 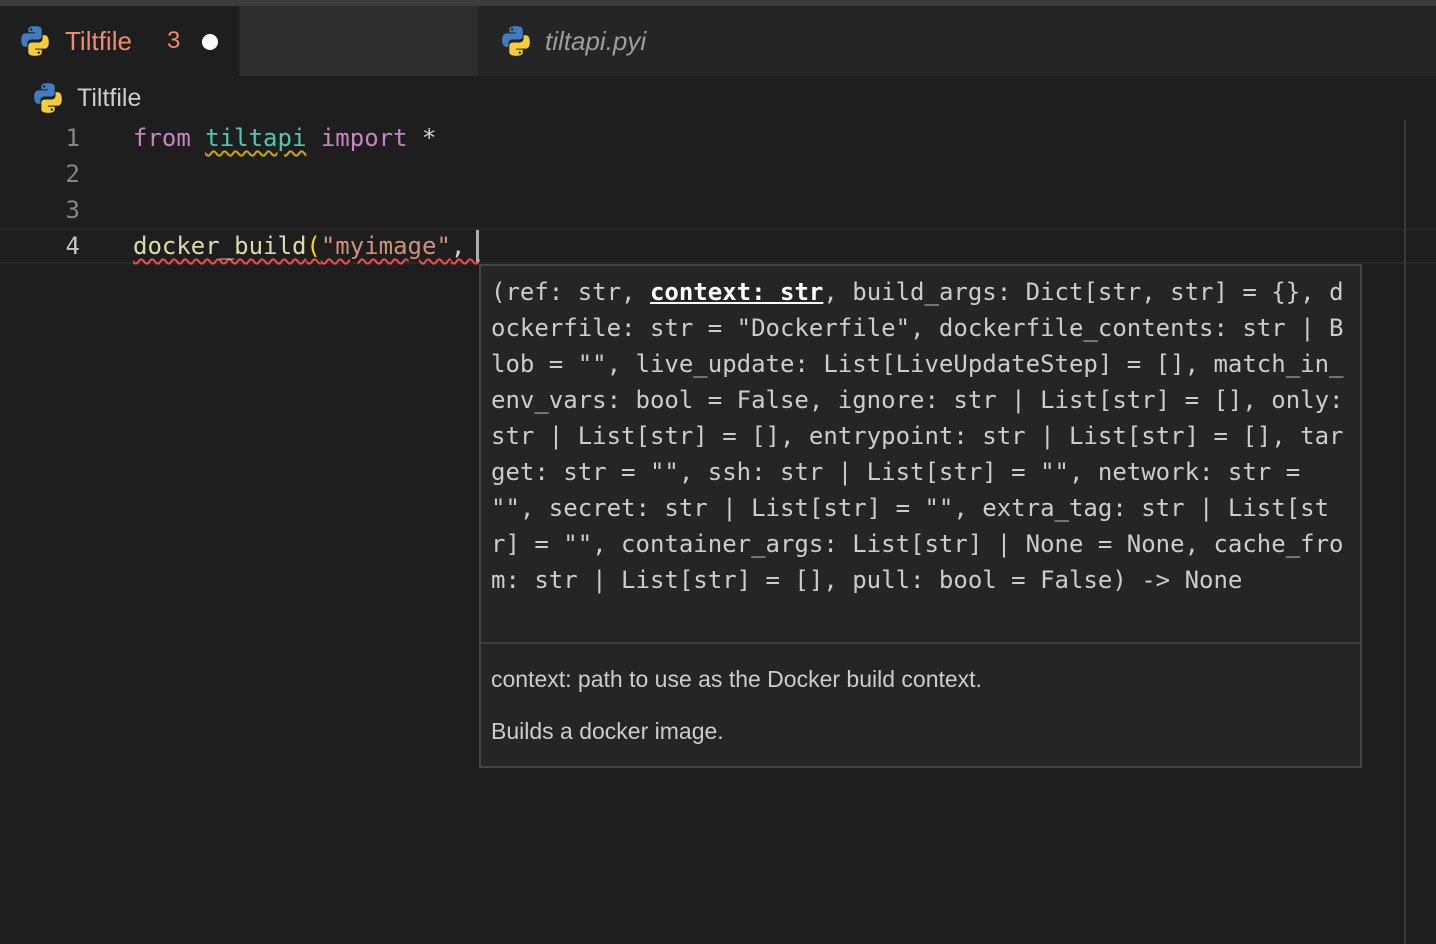 I want to click on module-token: tiltapi, so click(x=256, y=138).